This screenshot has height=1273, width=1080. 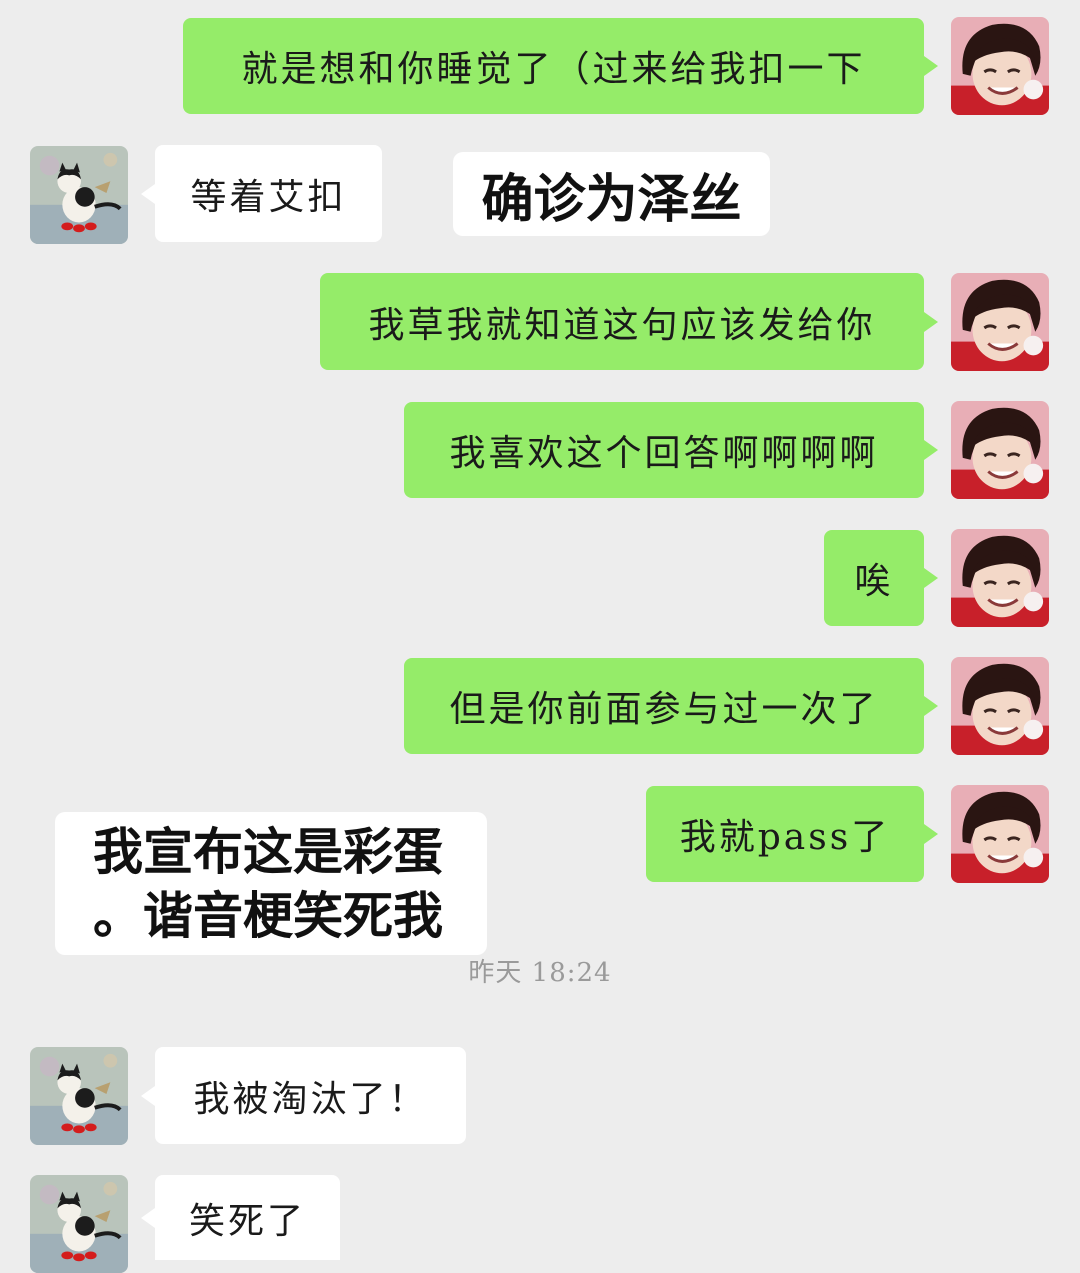 I want to click on message-text: 就是想和你睡觉了（过来给我扣一下, so click(x=553, y=69).